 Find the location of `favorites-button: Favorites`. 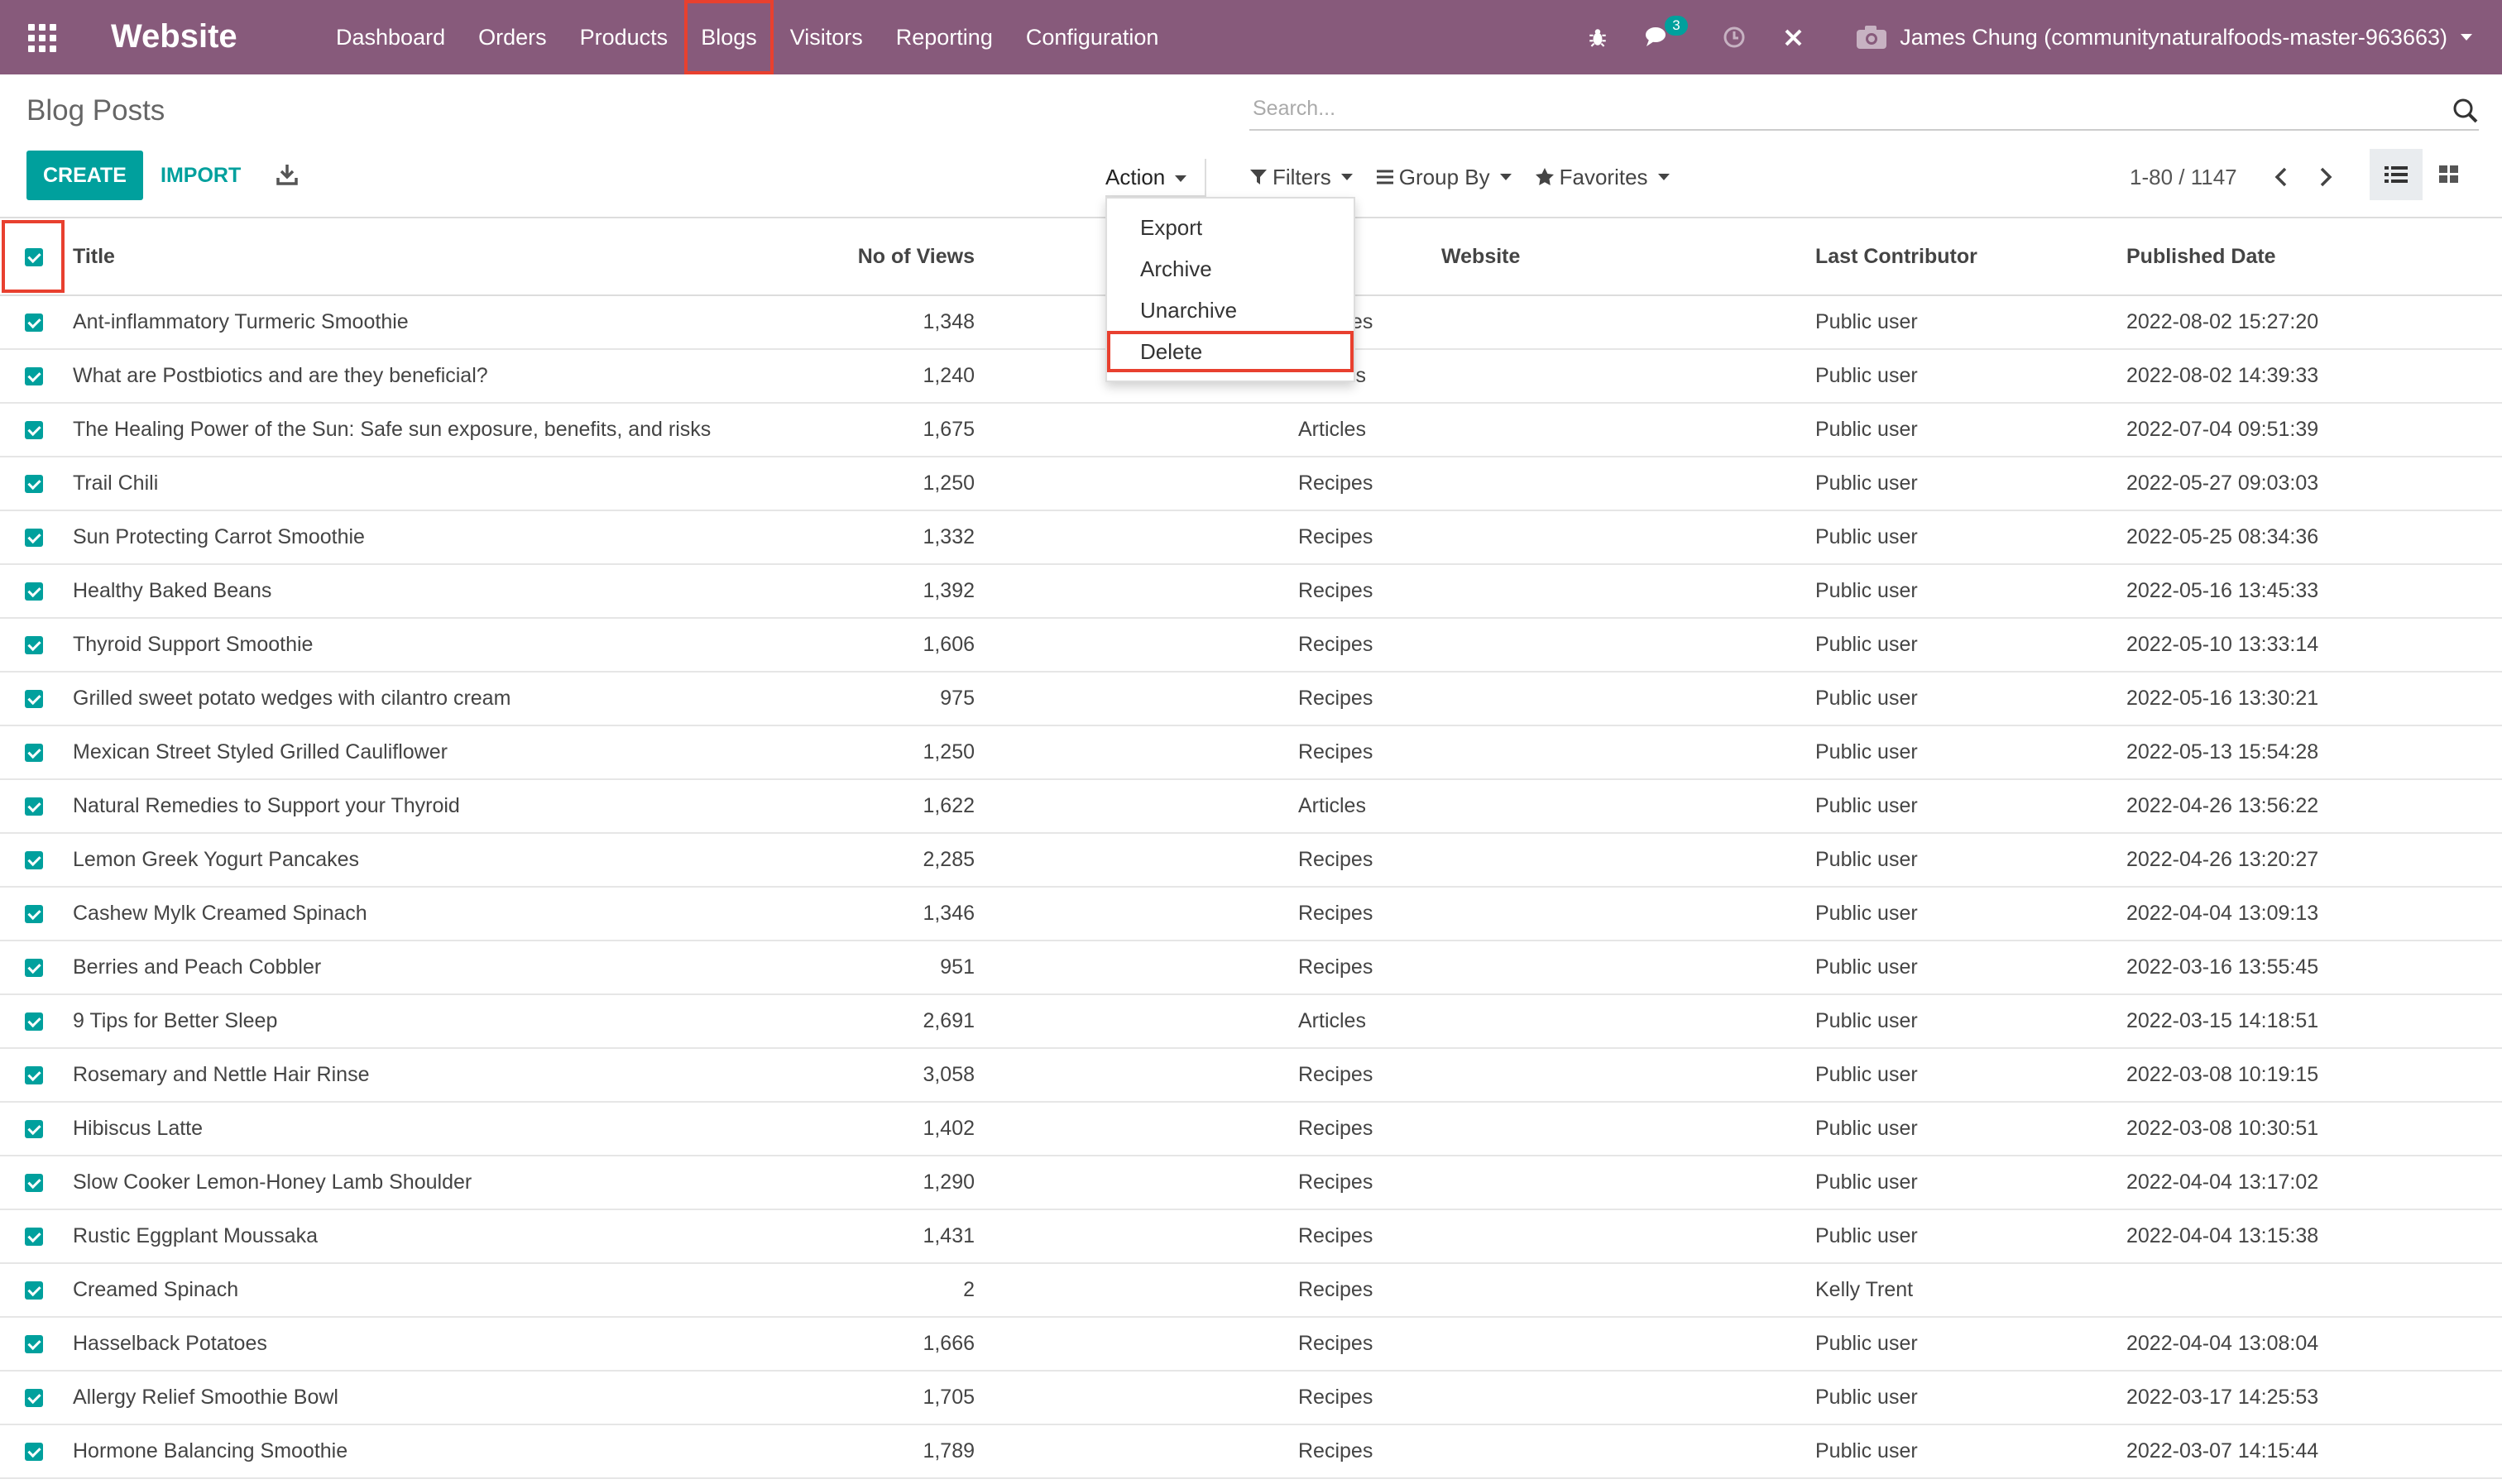

favorites-button: Favorites is located at coordinates (1602, 177).